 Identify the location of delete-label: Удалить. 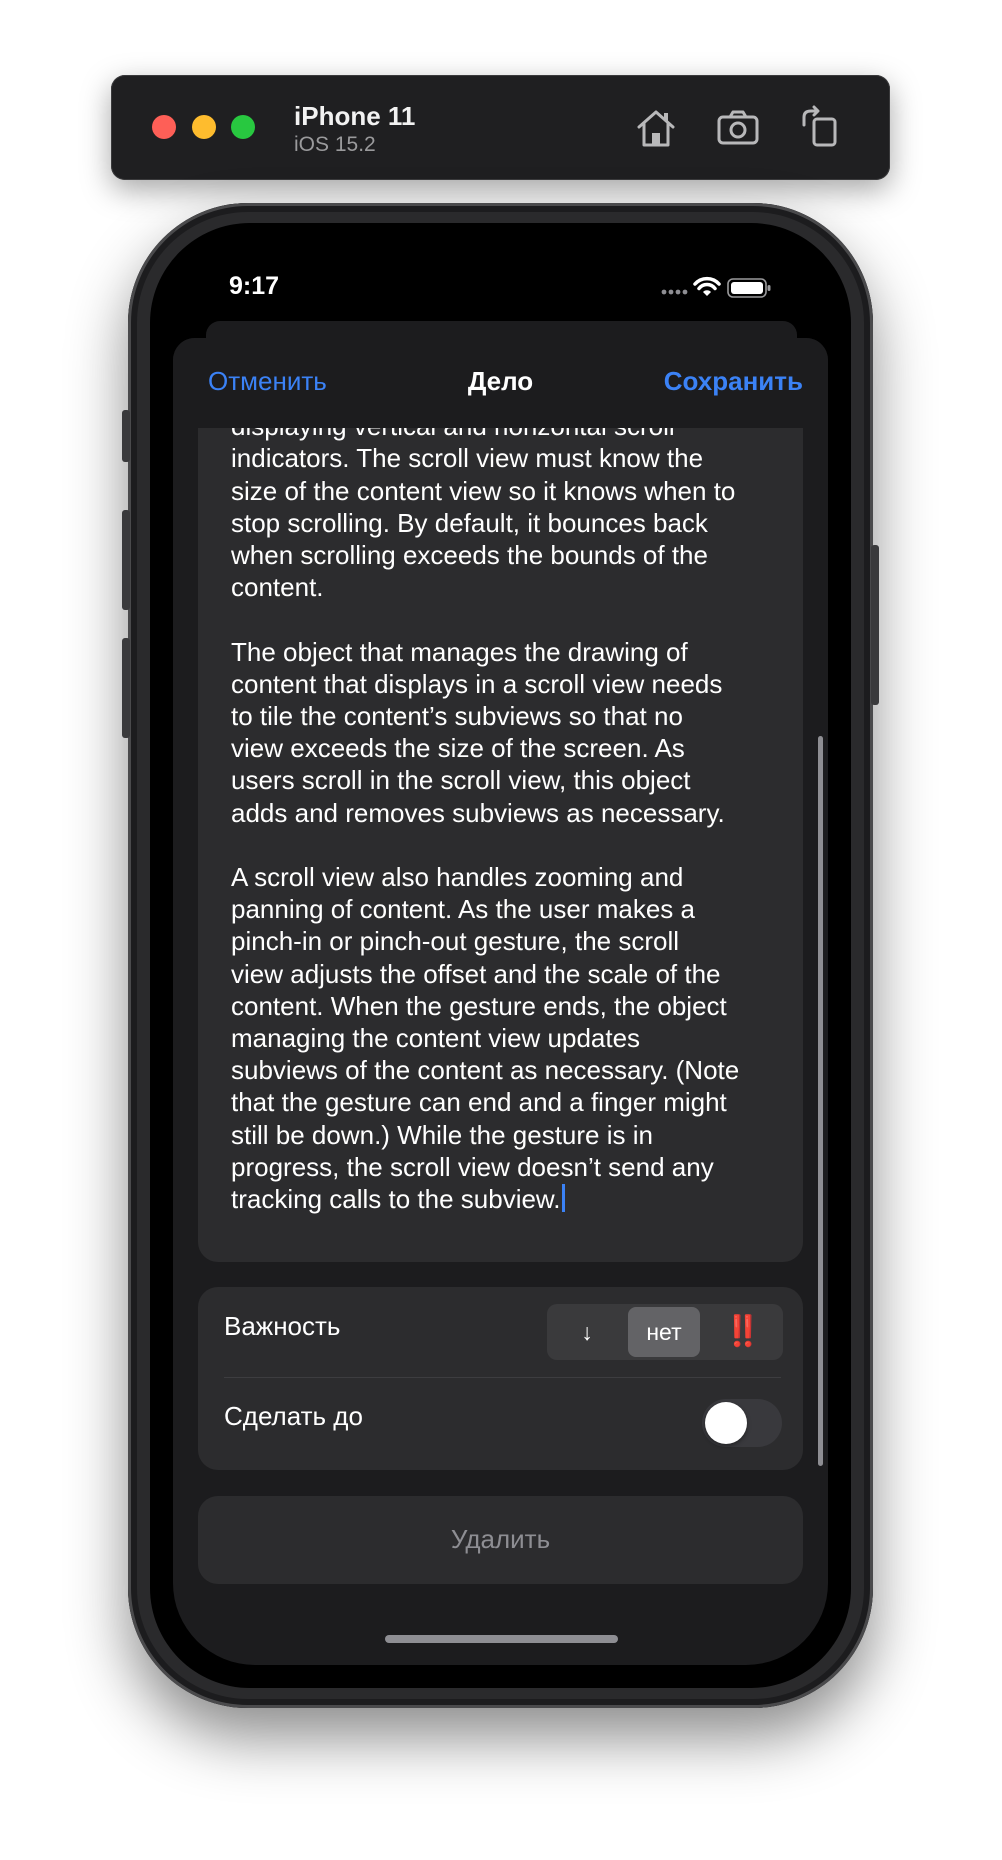
(500, 1539).